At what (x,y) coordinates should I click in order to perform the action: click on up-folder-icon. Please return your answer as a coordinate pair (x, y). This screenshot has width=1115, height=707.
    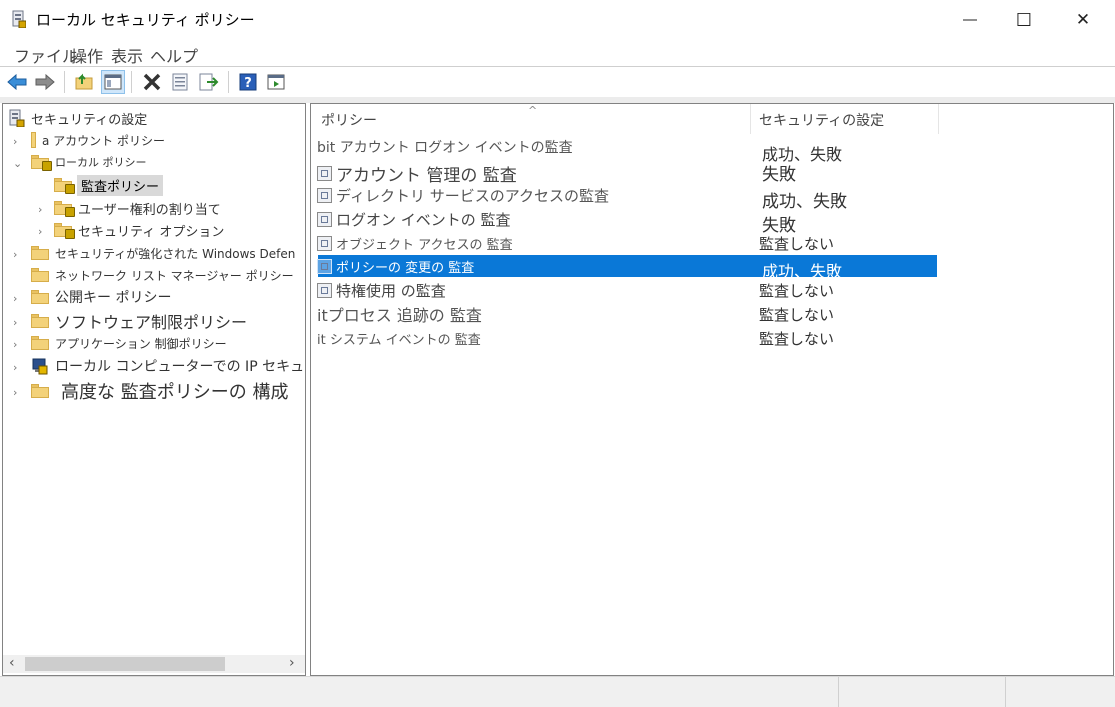
    Looking at the image, I should click on (84, 82).